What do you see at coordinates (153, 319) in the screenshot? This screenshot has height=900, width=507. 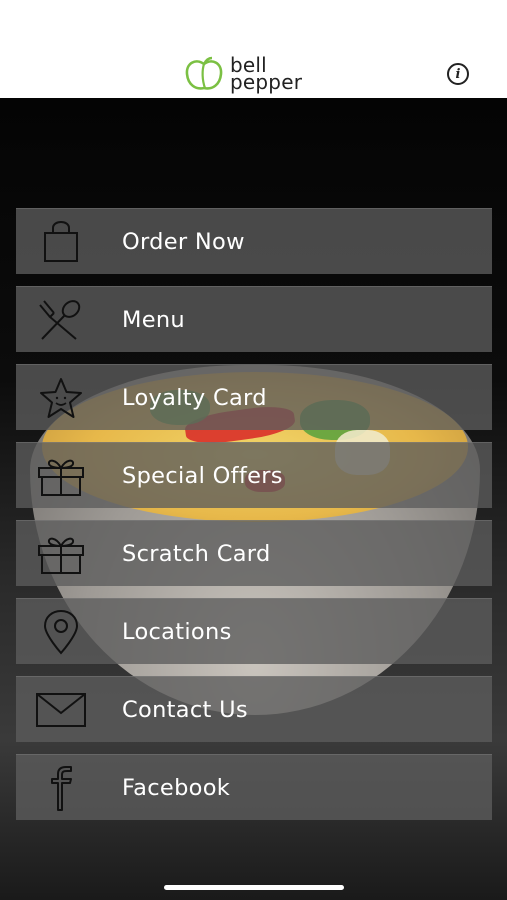 I see `menu-item-label: Menu` at bounding box center [153, 319].